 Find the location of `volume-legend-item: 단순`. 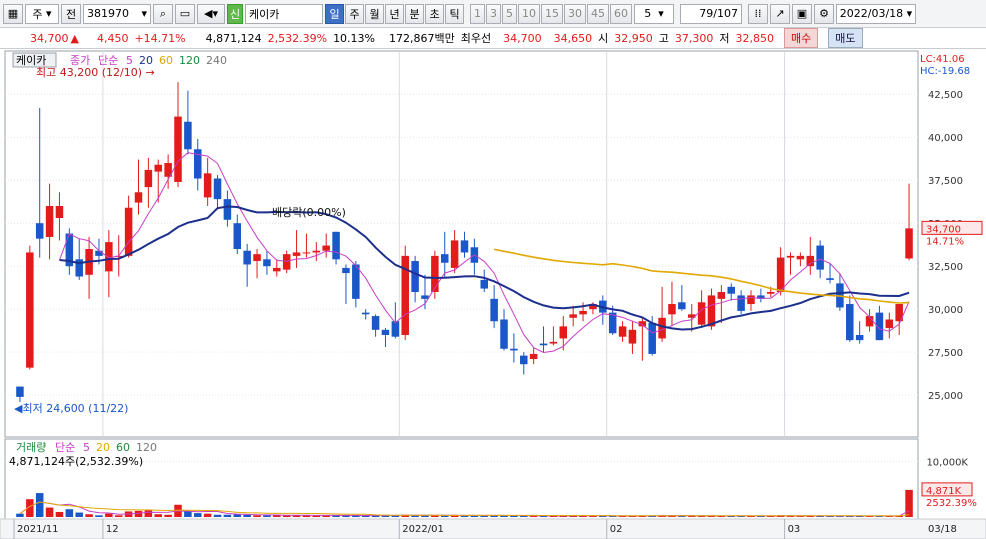

volume-legend-item: 단순 is located at coordinates (65, 447).